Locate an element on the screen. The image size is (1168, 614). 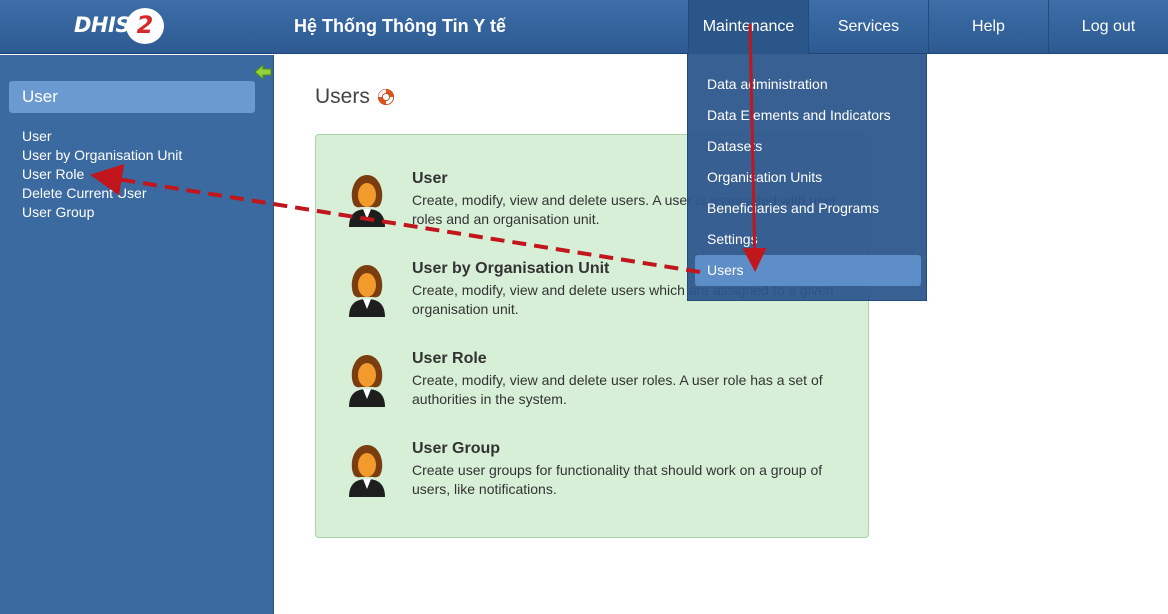
sidebar-item-delete-current-user: Delete Current User is located at coordinates (102, 193).